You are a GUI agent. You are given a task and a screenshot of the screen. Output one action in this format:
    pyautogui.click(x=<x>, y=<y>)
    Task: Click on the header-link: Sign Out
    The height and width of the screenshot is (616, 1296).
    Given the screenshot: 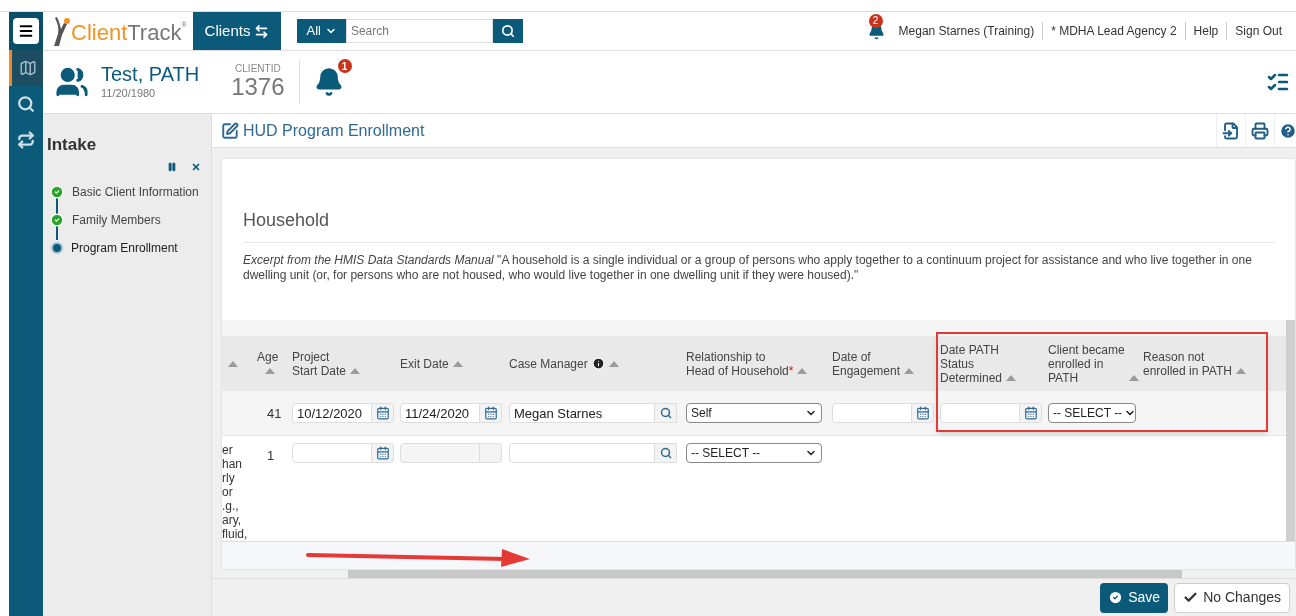 What is the action you would take?
    pyautogui.click(x=1258, y=31)
    